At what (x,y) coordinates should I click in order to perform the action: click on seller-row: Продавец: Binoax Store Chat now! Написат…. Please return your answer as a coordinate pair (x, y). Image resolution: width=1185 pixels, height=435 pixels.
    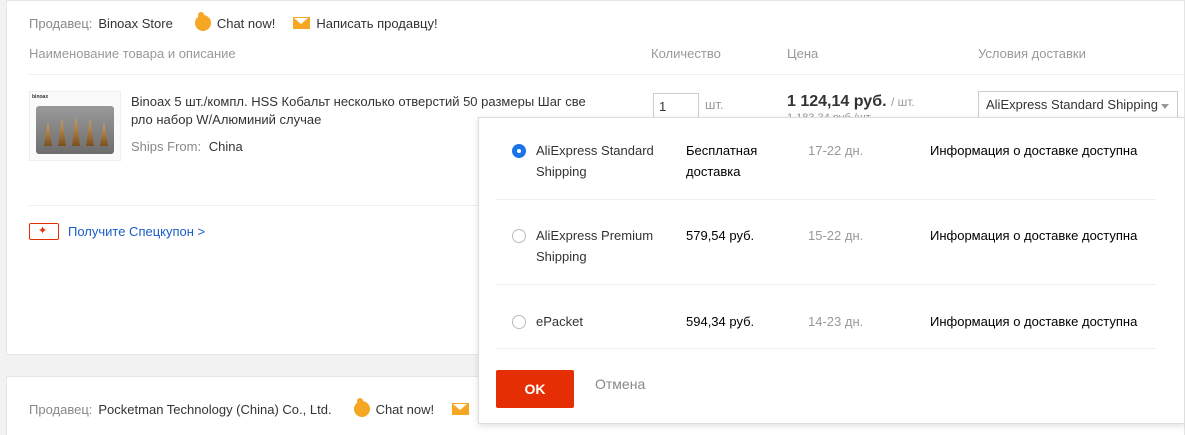
    Looking at the image, I should click on (233, 21).